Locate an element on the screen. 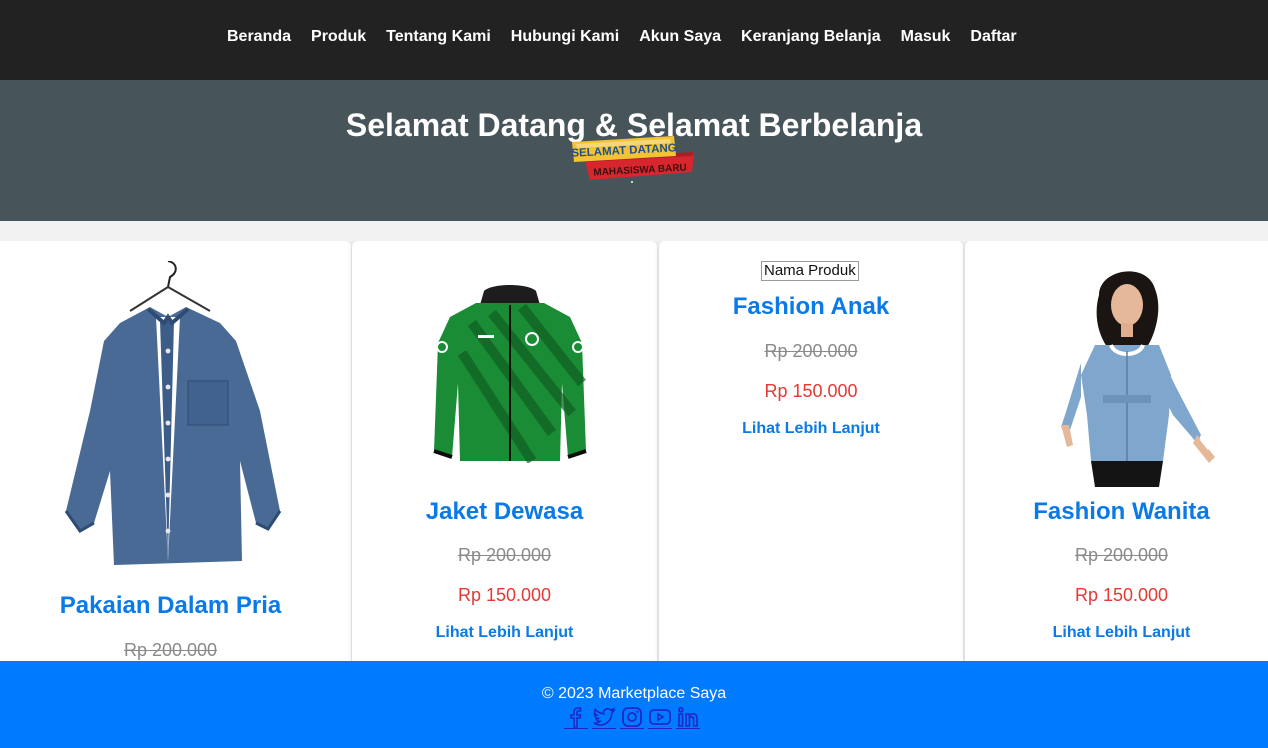  nav-link-hubungi-kami: Hubungi Kami is located at coordinates (565, 37).